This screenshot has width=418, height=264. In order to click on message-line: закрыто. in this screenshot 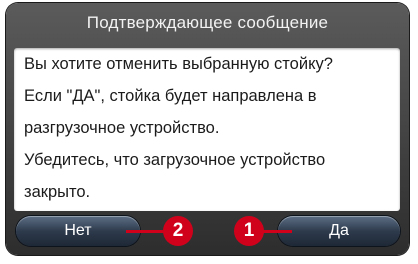, I will do `click(57, 192)`.